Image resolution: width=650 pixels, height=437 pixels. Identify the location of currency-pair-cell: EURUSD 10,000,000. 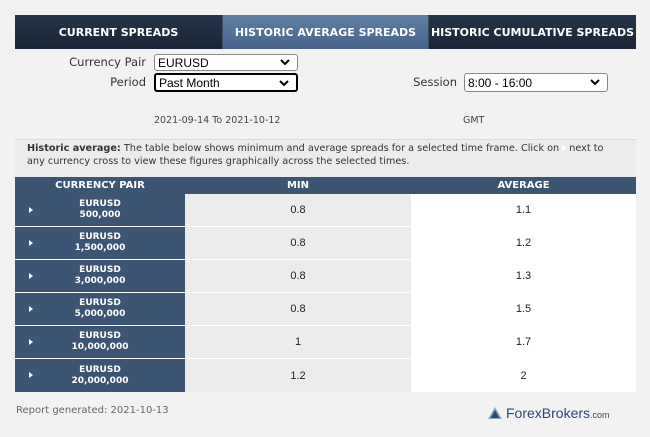
(100, 342).